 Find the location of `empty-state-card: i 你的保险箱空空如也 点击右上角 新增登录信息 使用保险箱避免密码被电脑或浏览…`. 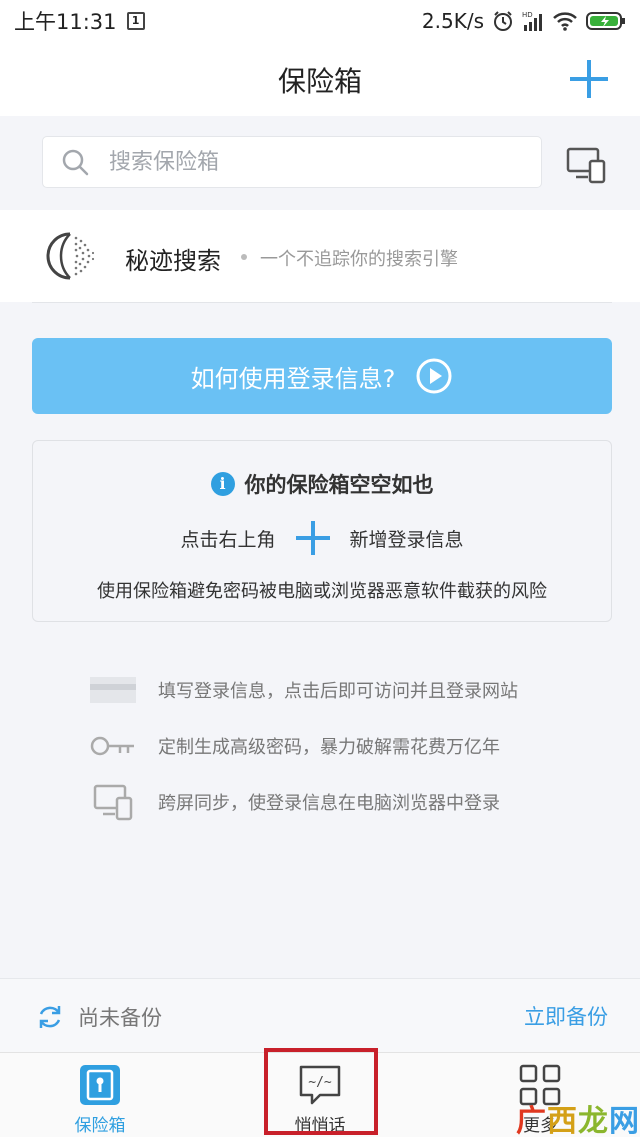

empty-state-card: i 你的保险箱空空如也 点击右上角 新增登录信息 使用保险箱避免密码被电脑或浏览… is located at coordinates (322, 531).